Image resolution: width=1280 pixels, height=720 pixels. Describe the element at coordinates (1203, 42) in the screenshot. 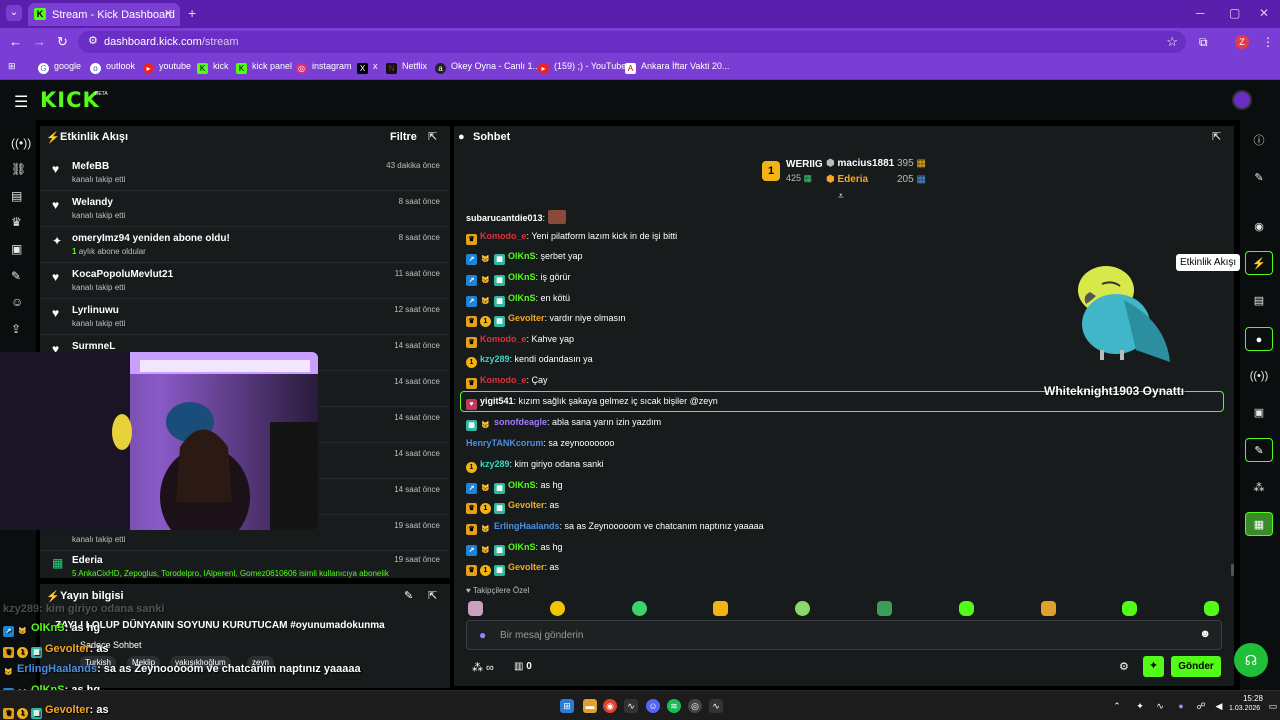

I see `extensions-icon: ⧉` at that location.